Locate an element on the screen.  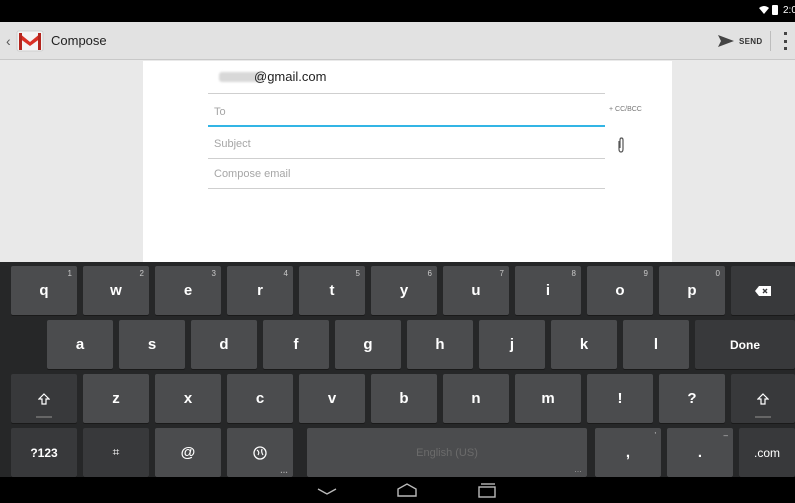
clock: 2:0 is located at coordinates (789, 10).